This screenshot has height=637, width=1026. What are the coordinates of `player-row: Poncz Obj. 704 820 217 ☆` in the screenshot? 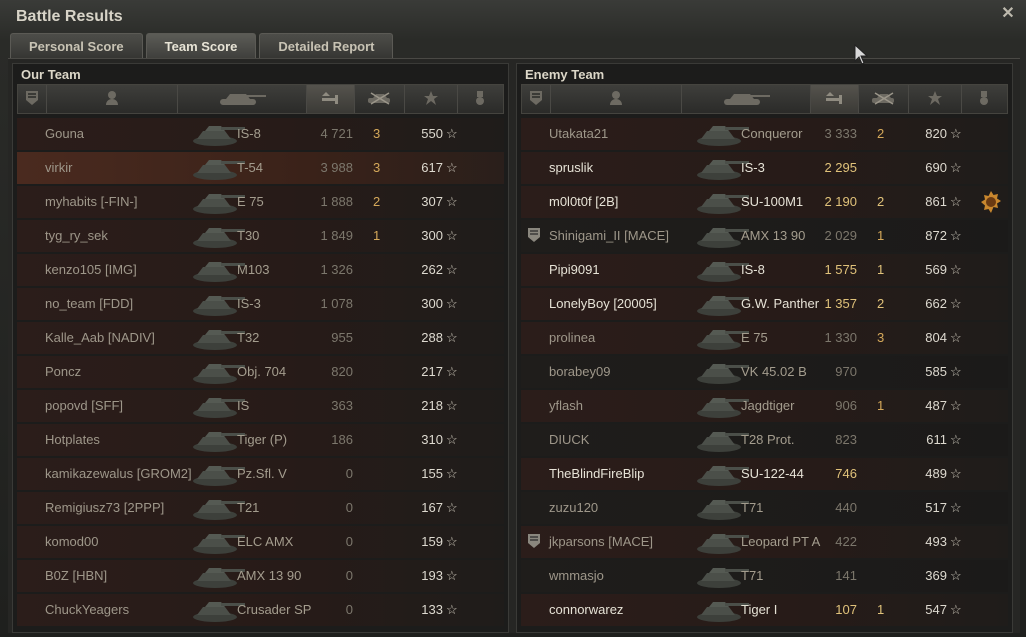 It's located at (260, 372).